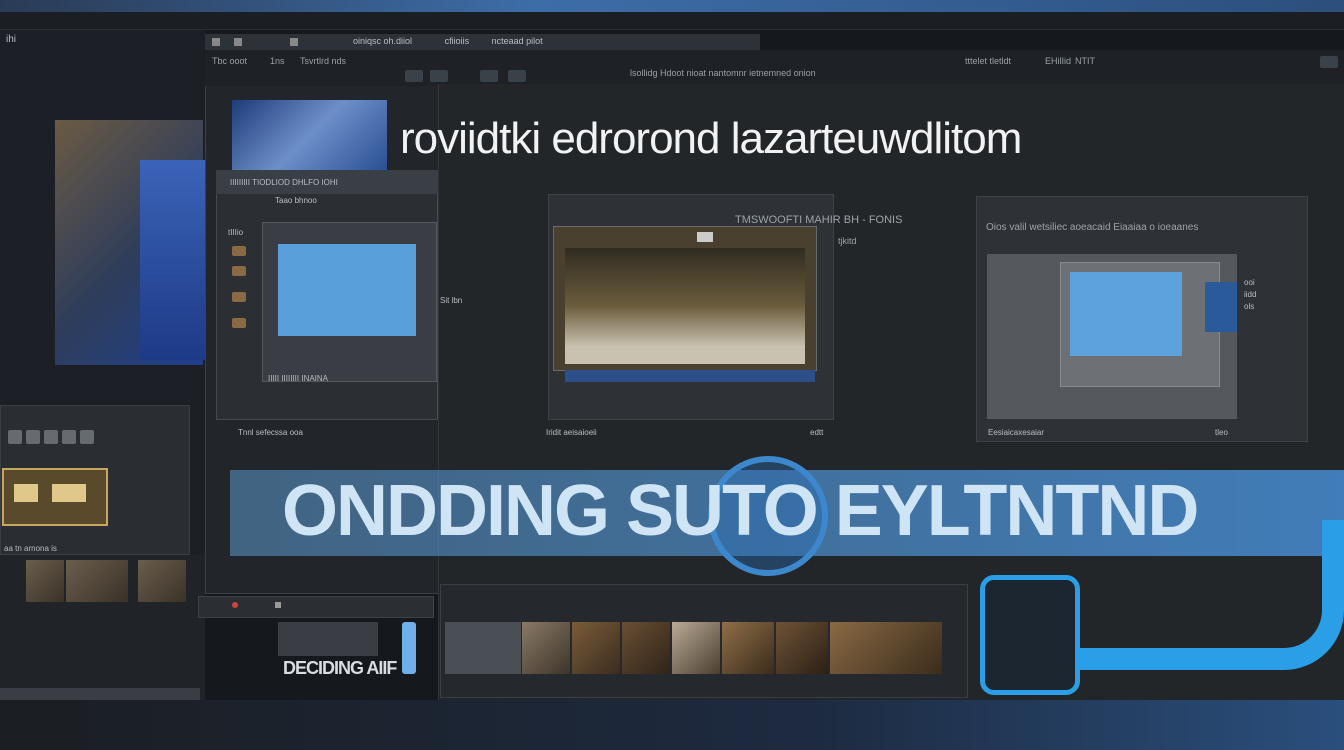 The height and width of the screenshot is (750, 1344). Describe the element at coordinates (1329, 62) in the screenshot. I see `window-close-right-icon` at that location.